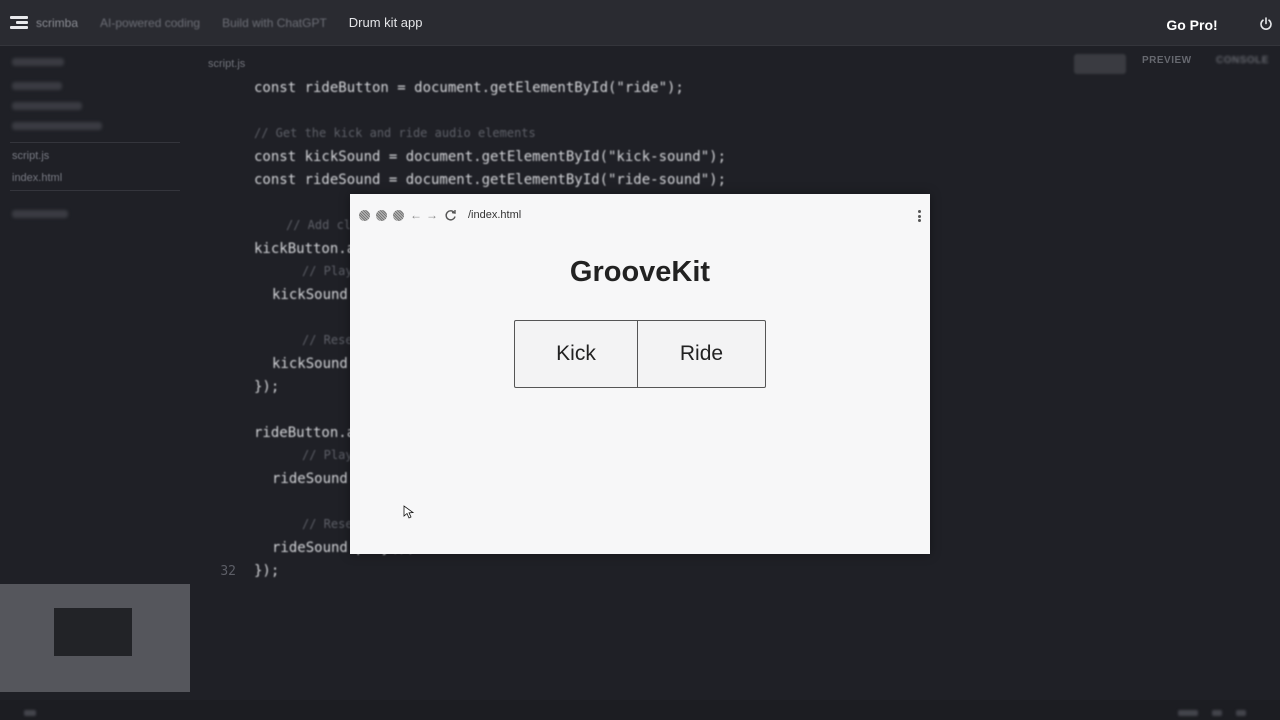 The height and width of the screenshot is (720, 1280). What do you see at coordinates (576, 354) in the screenshot?
I see `kick-button: Kick` at bounding box center [576, 354].